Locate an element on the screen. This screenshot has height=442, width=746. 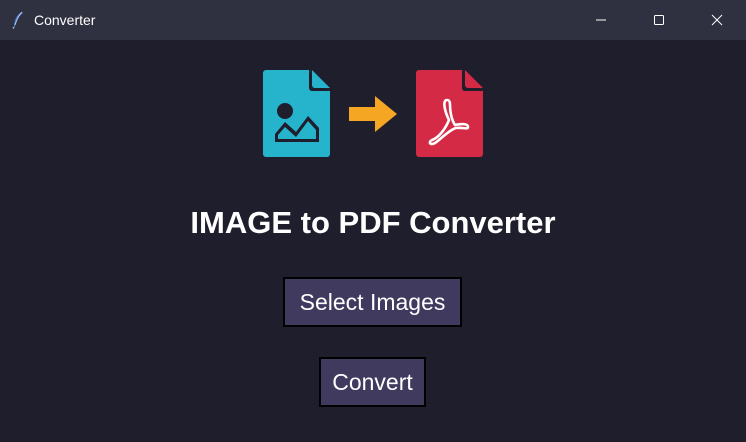
close-button is located at coordinates (717, 20).